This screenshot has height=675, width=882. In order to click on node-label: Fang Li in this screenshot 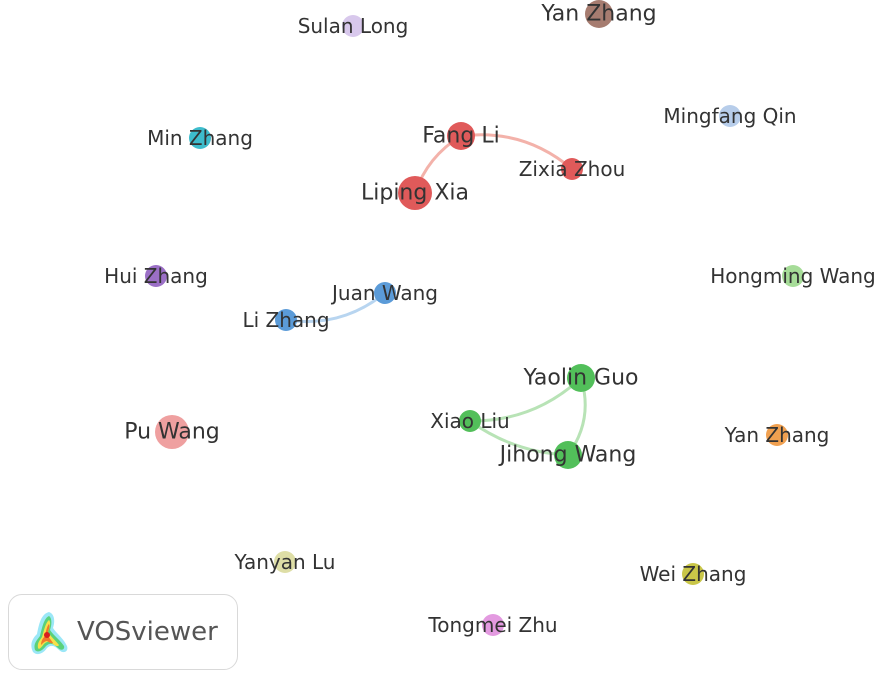, I will do `click(460, 136)`.